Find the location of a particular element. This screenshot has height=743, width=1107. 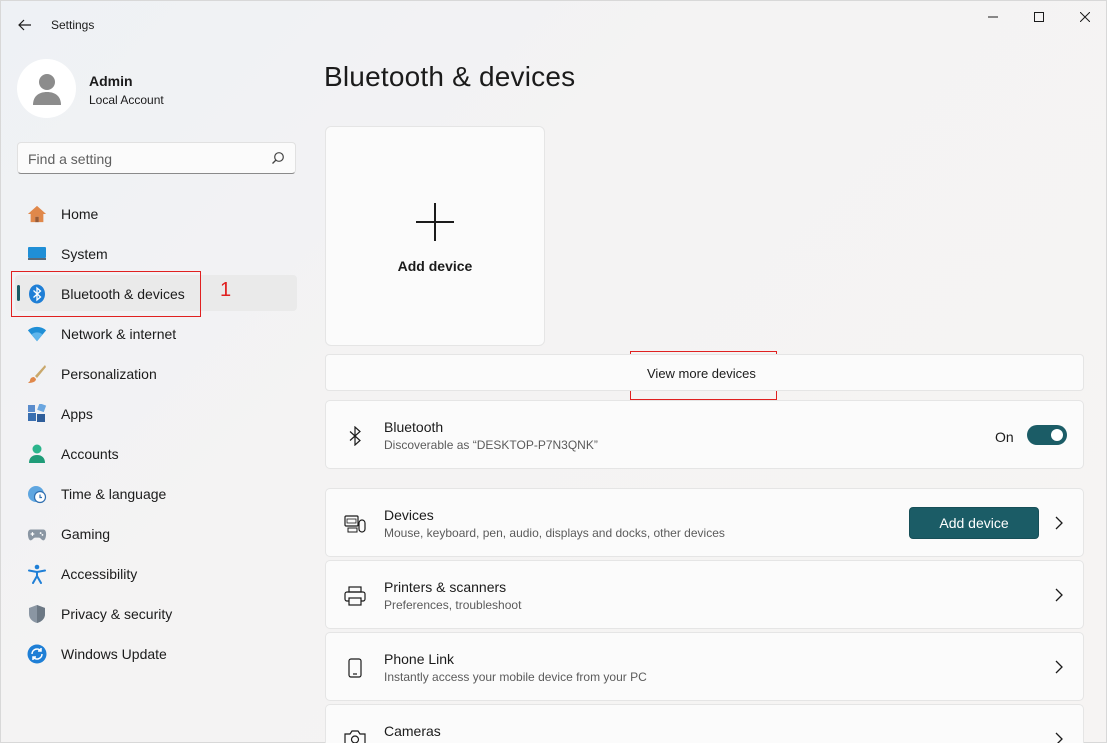

add-device-button: Add device is located at coordinates (974, 523).